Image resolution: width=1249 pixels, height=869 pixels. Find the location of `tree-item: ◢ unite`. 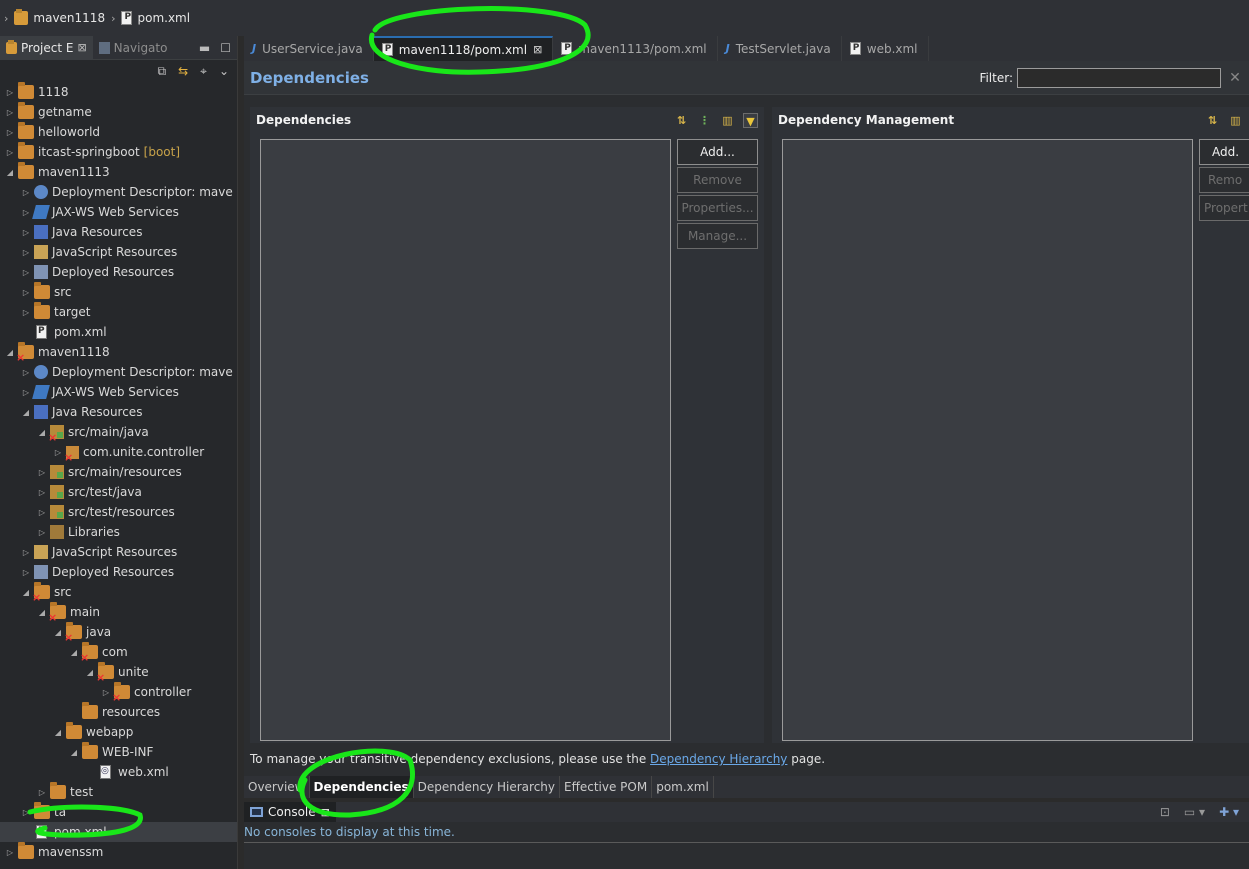

tree-item: ◢ unite is located at coordinates (118, 673).